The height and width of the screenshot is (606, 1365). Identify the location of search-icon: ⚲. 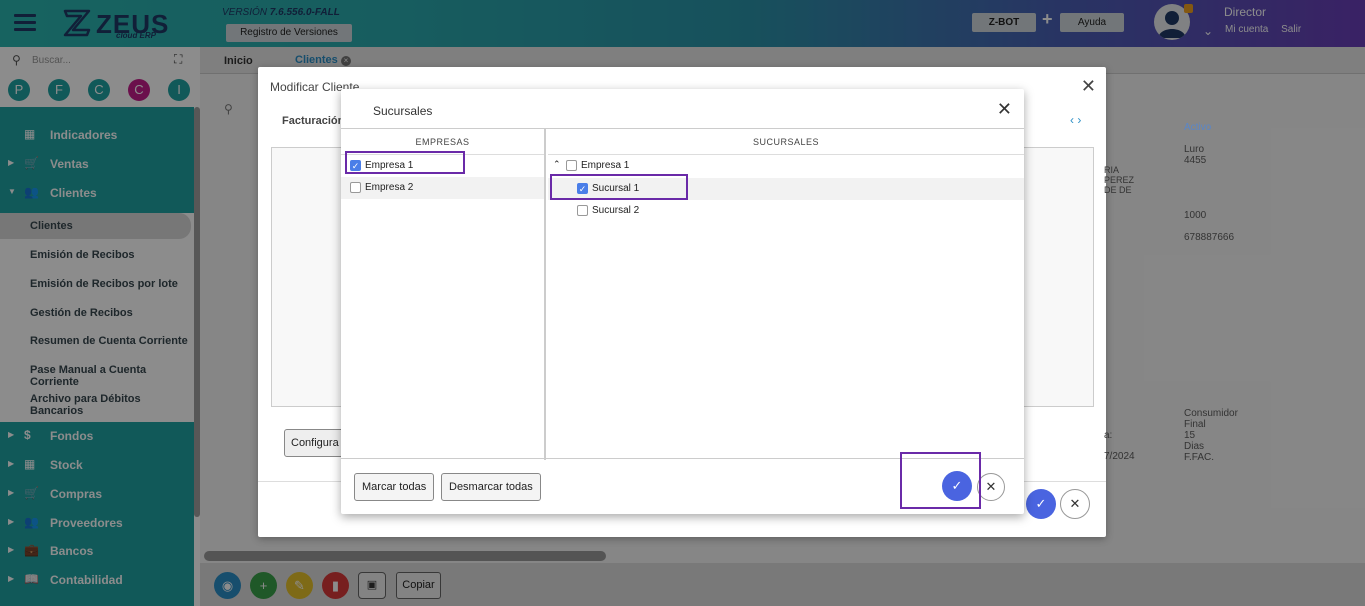
(228, 109).